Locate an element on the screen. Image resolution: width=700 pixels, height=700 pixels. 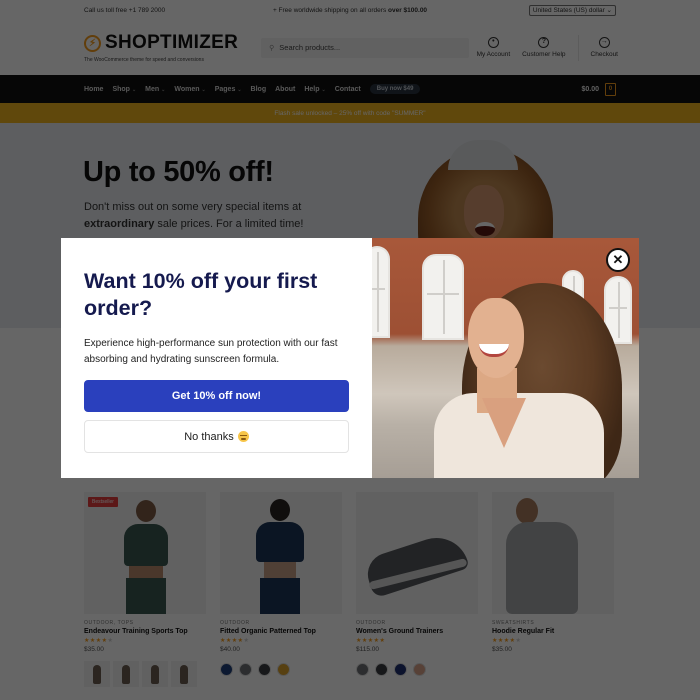
pensive-face-icon is located at coordinates (243, 436).